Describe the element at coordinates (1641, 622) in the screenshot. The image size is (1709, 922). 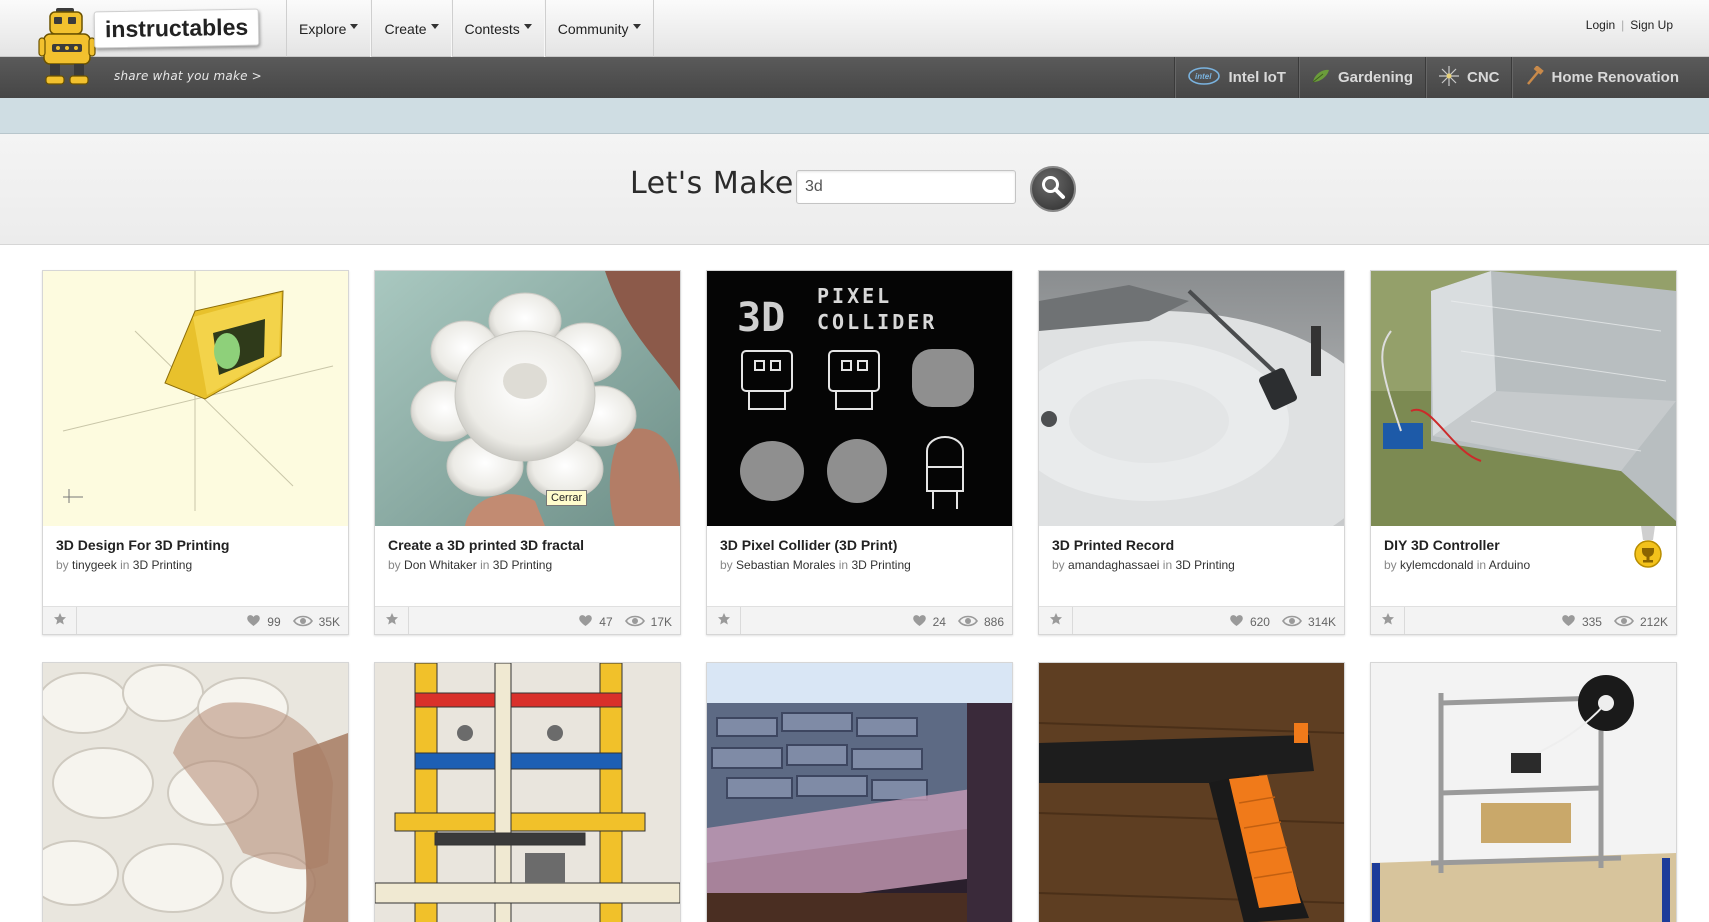
I see `views-stat: 212K` at that location.